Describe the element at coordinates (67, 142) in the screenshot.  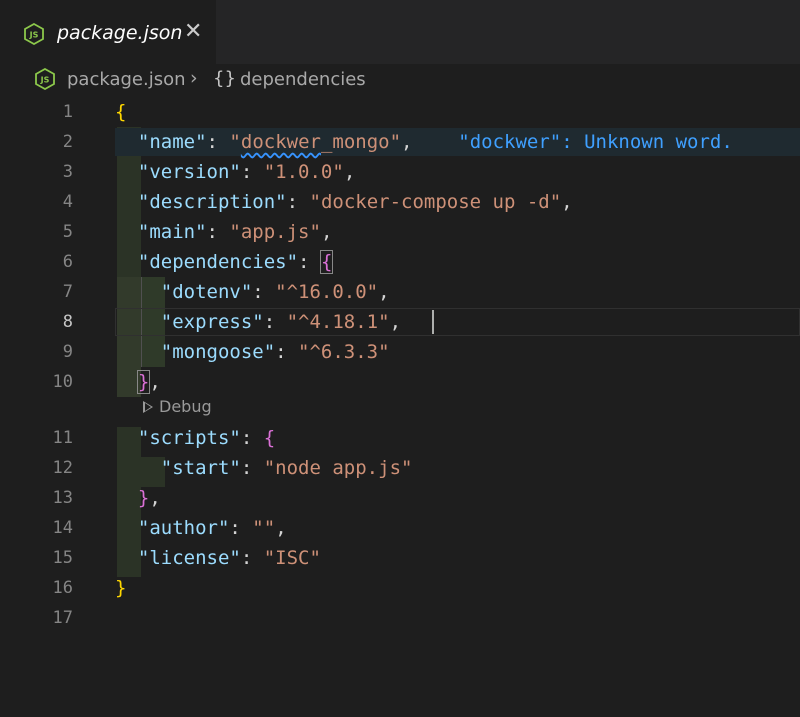
I see `line-number: 2` at that location.